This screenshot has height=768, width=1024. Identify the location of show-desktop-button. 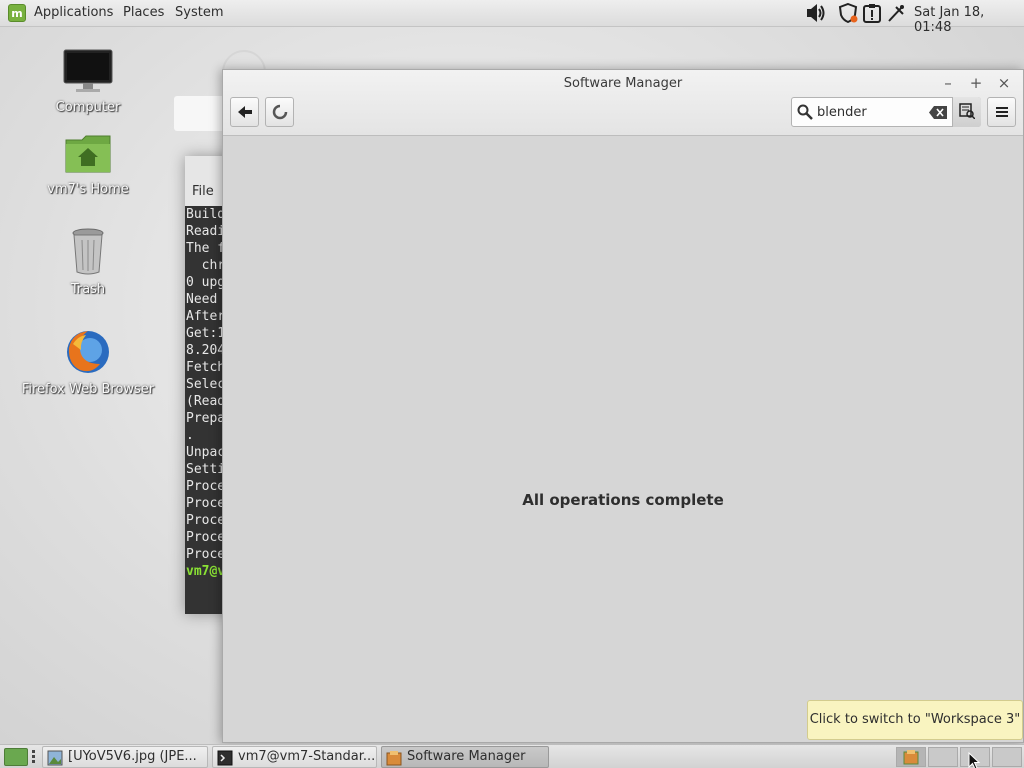
(16, 757).